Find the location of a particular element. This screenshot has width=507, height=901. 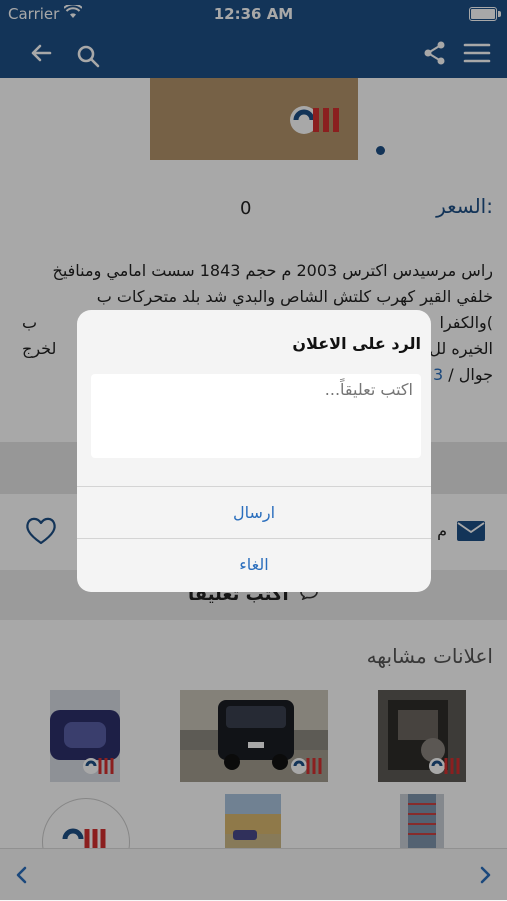

dialog-title: الرد على الاعلان is located at coordinates (356, 343).